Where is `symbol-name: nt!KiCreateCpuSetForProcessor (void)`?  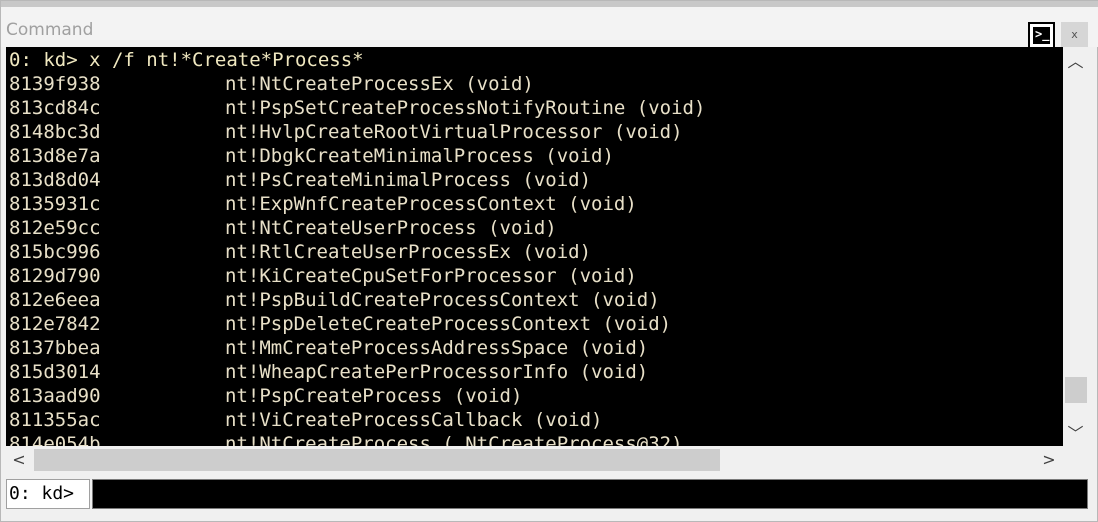
symbol-name: nt!KiCreateCpuSetForProcessor (void) is located at coordinates (431, 276).